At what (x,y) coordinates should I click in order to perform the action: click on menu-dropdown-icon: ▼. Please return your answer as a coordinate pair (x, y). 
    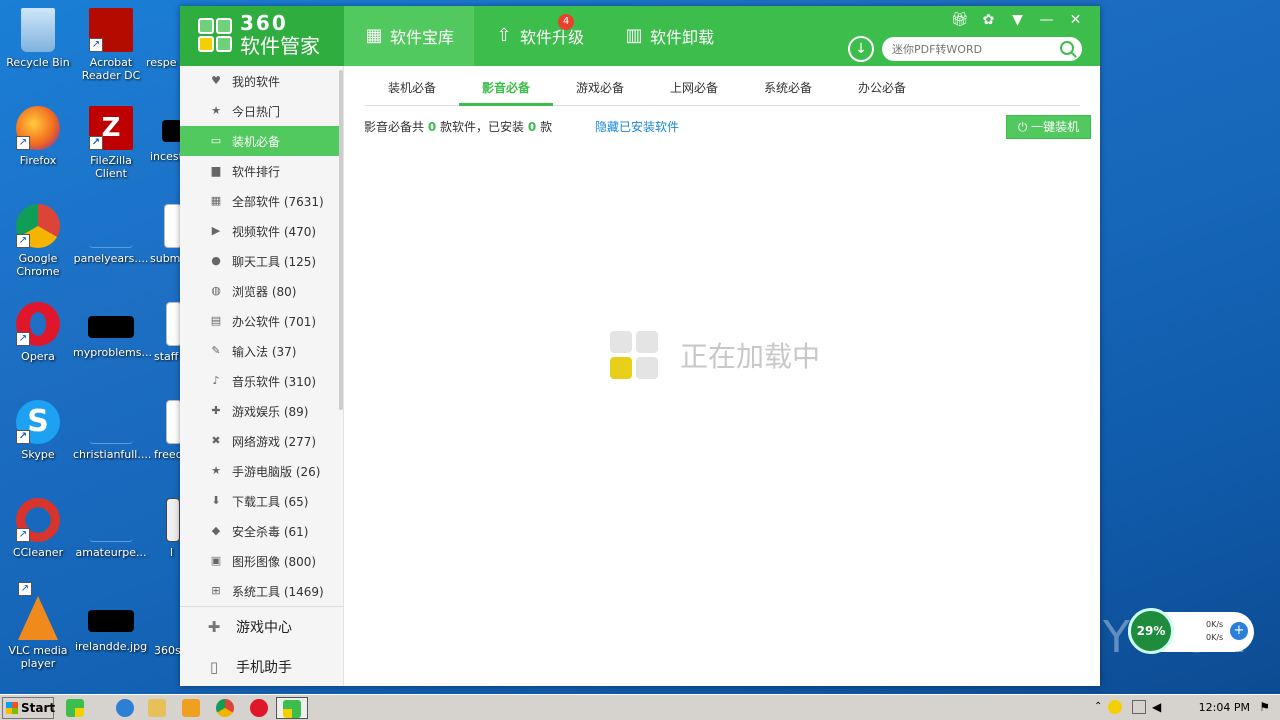
    Looking at the image, I should click on (1017, 20).